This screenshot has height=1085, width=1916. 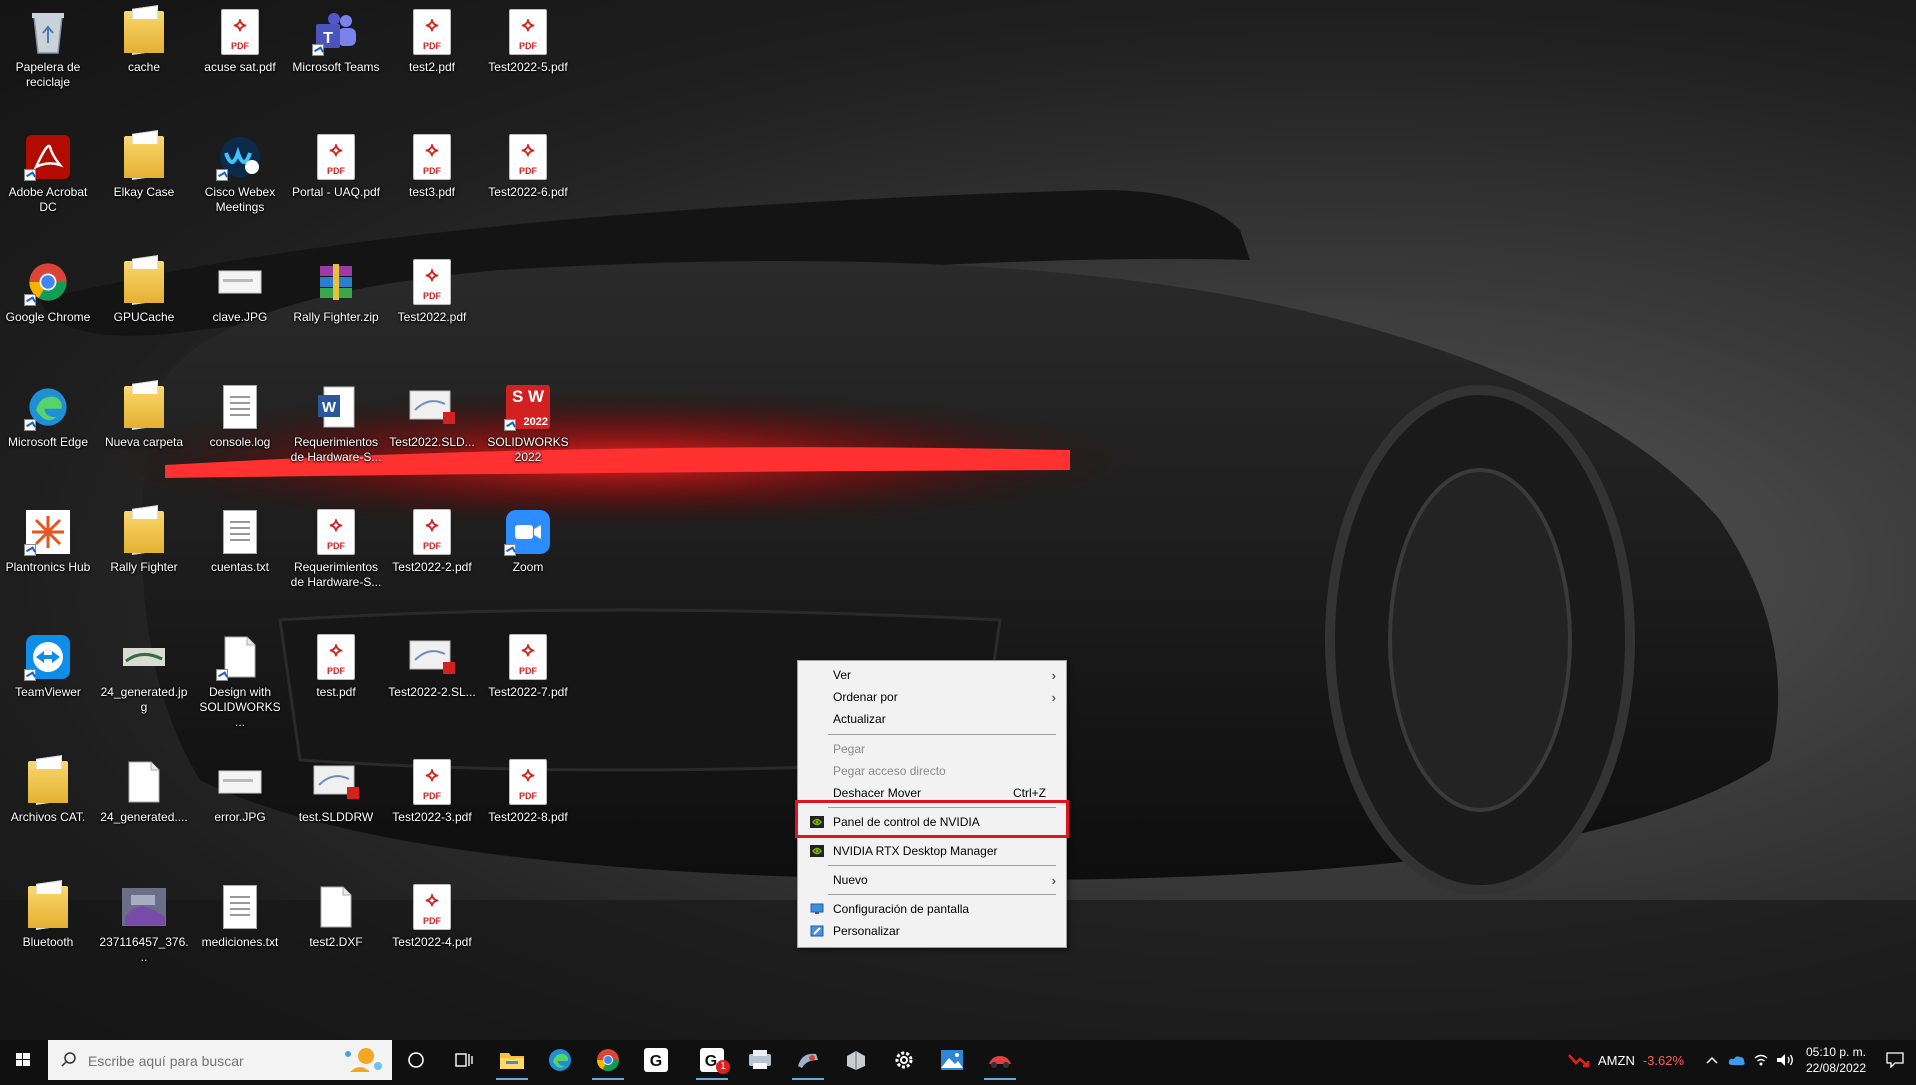 What do you see at coordinates (144, 309) in the screenshot?
I see `desktop-icon-gpucache: GPUCache` at bounding box center [144, 309].